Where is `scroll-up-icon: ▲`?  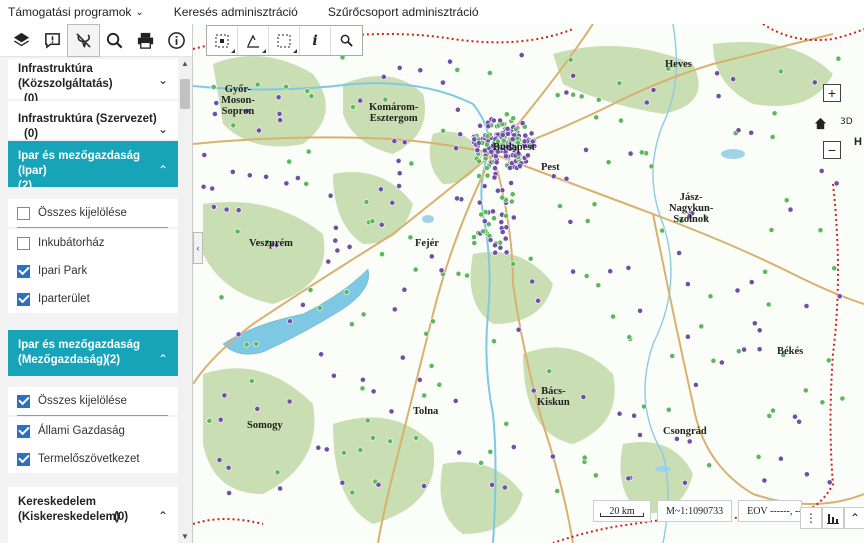
scroll-up-icon: ▲ is located at coordinates (185, 63).